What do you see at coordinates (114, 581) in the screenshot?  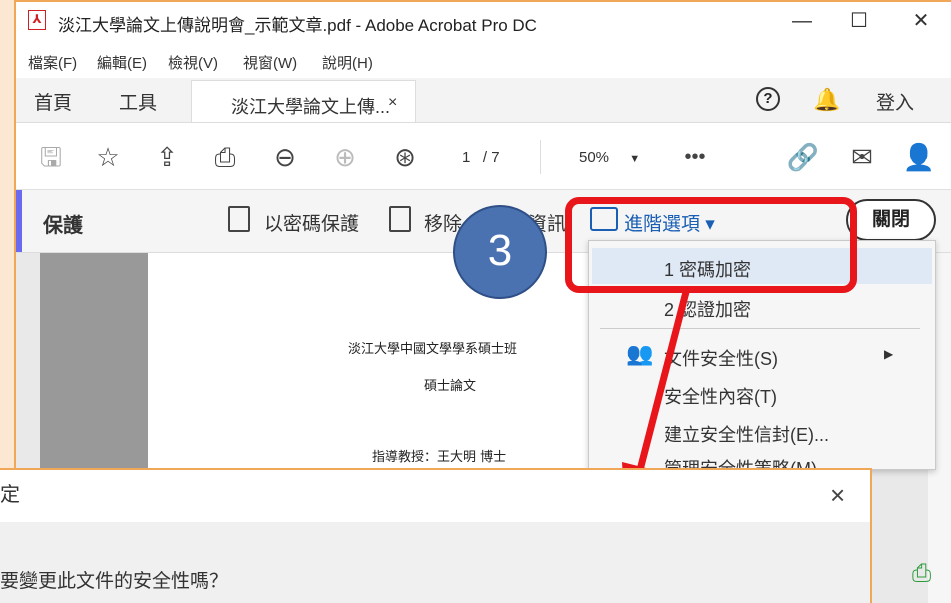 I see `dialog-message: 要變更此文件的安全性嗎？` at bounding box center [114, 581].